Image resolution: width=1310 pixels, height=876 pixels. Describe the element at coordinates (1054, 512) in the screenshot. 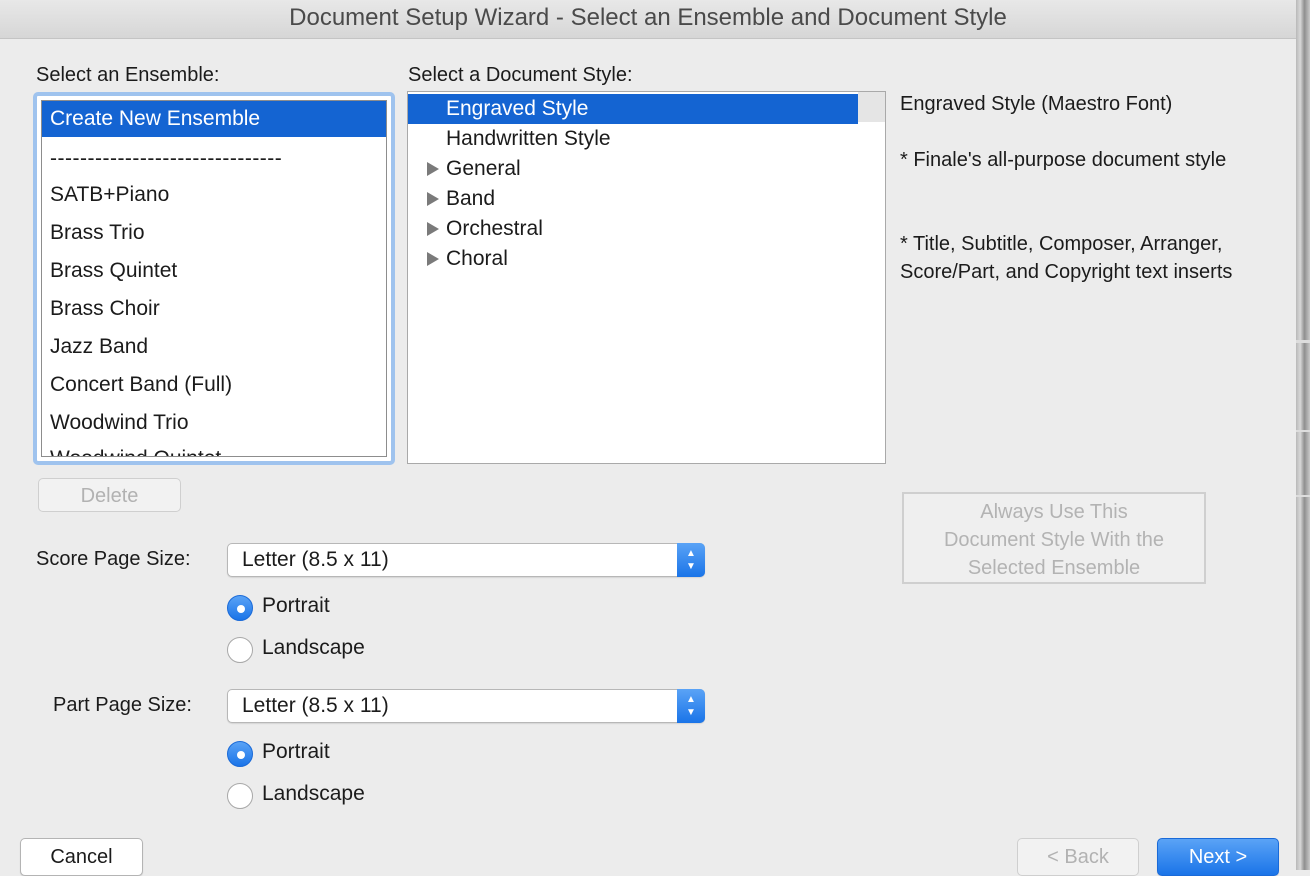

I see `button-label-line: Always Use This` at that location.